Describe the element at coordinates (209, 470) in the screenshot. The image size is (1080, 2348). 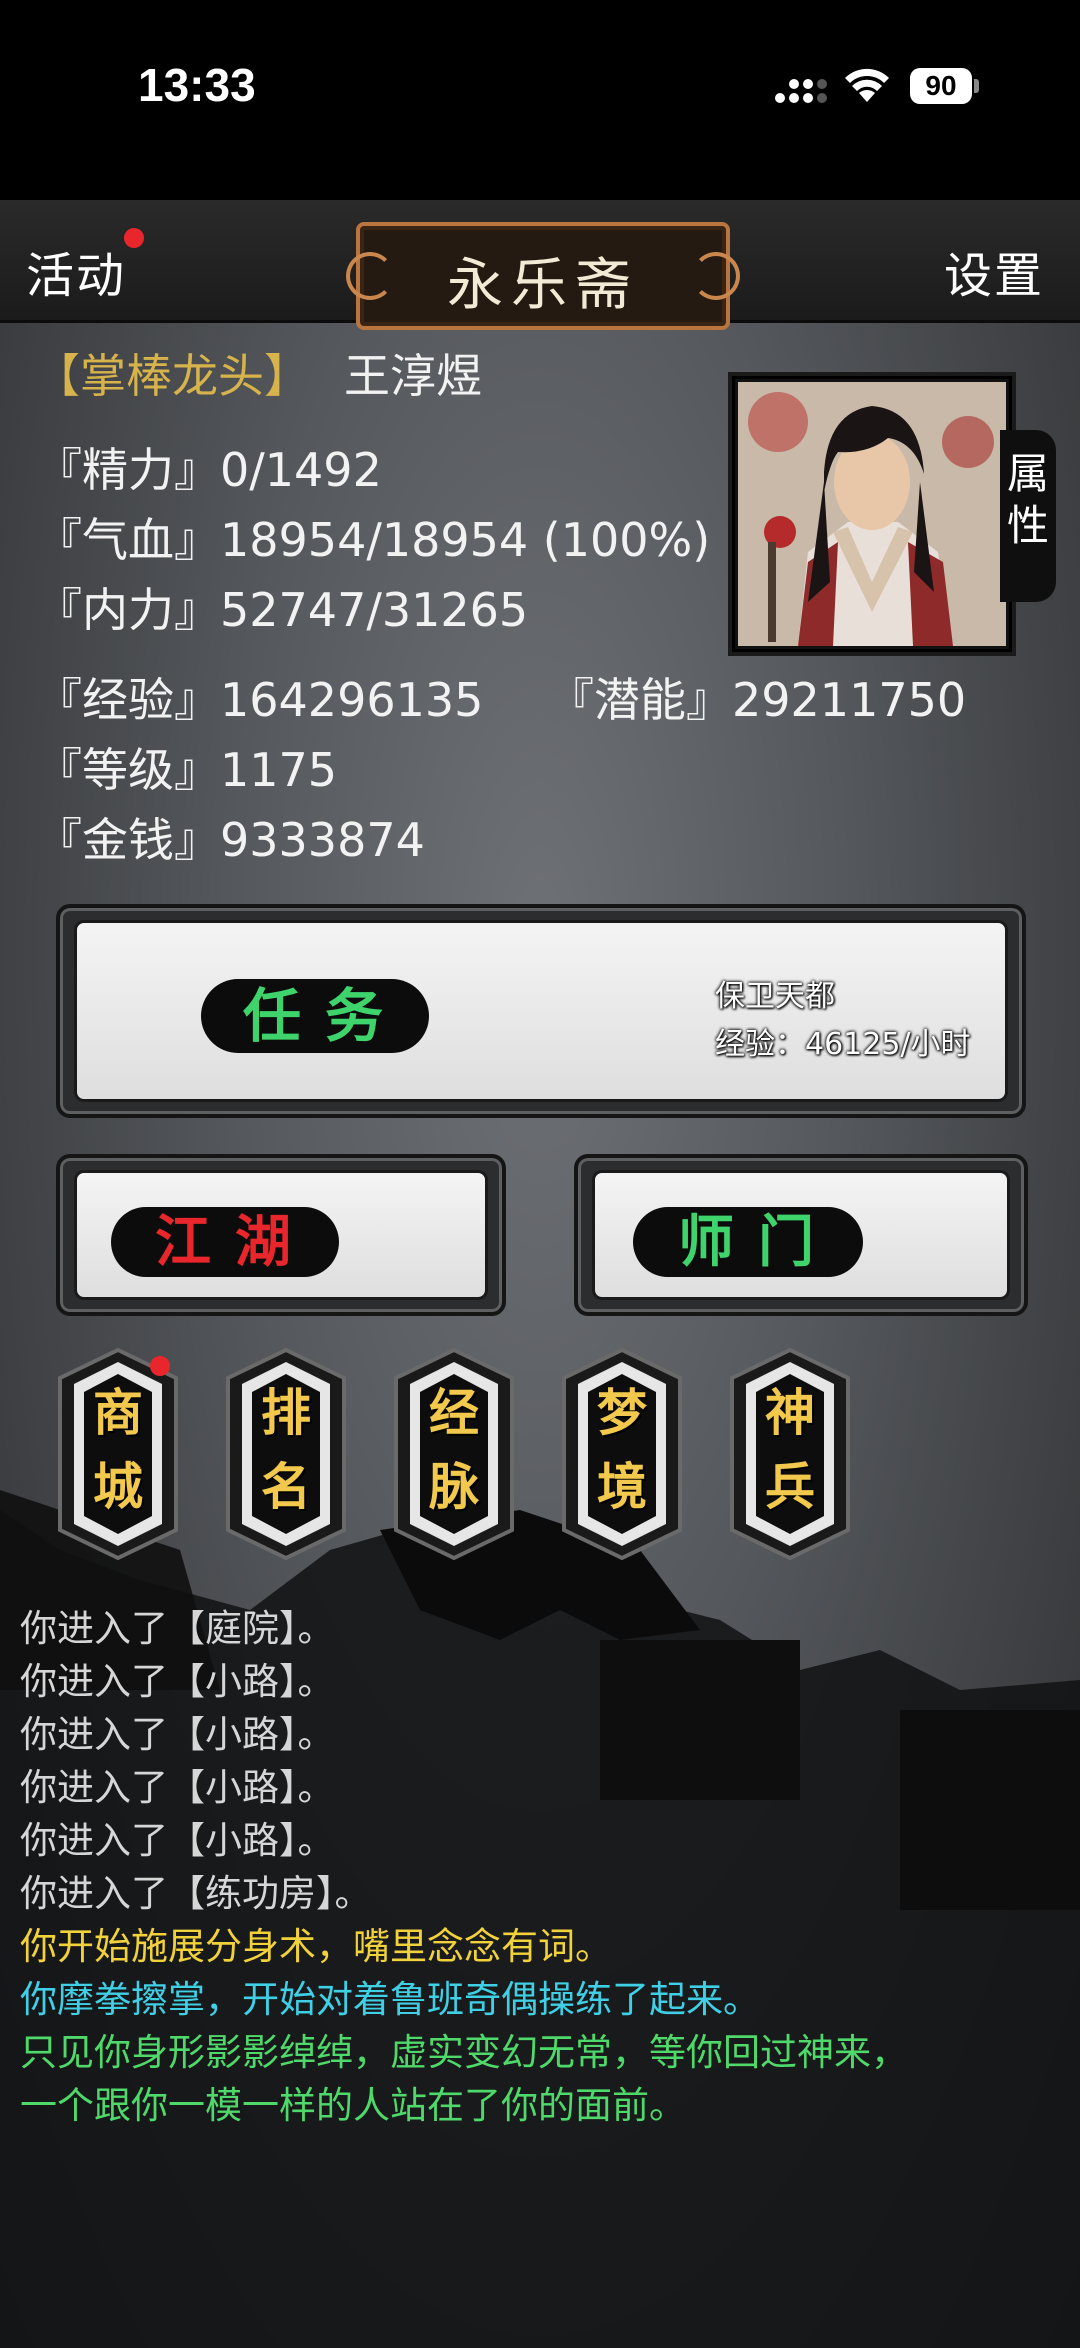
I see `stat-energy: 『精力』0/1492` at that location.